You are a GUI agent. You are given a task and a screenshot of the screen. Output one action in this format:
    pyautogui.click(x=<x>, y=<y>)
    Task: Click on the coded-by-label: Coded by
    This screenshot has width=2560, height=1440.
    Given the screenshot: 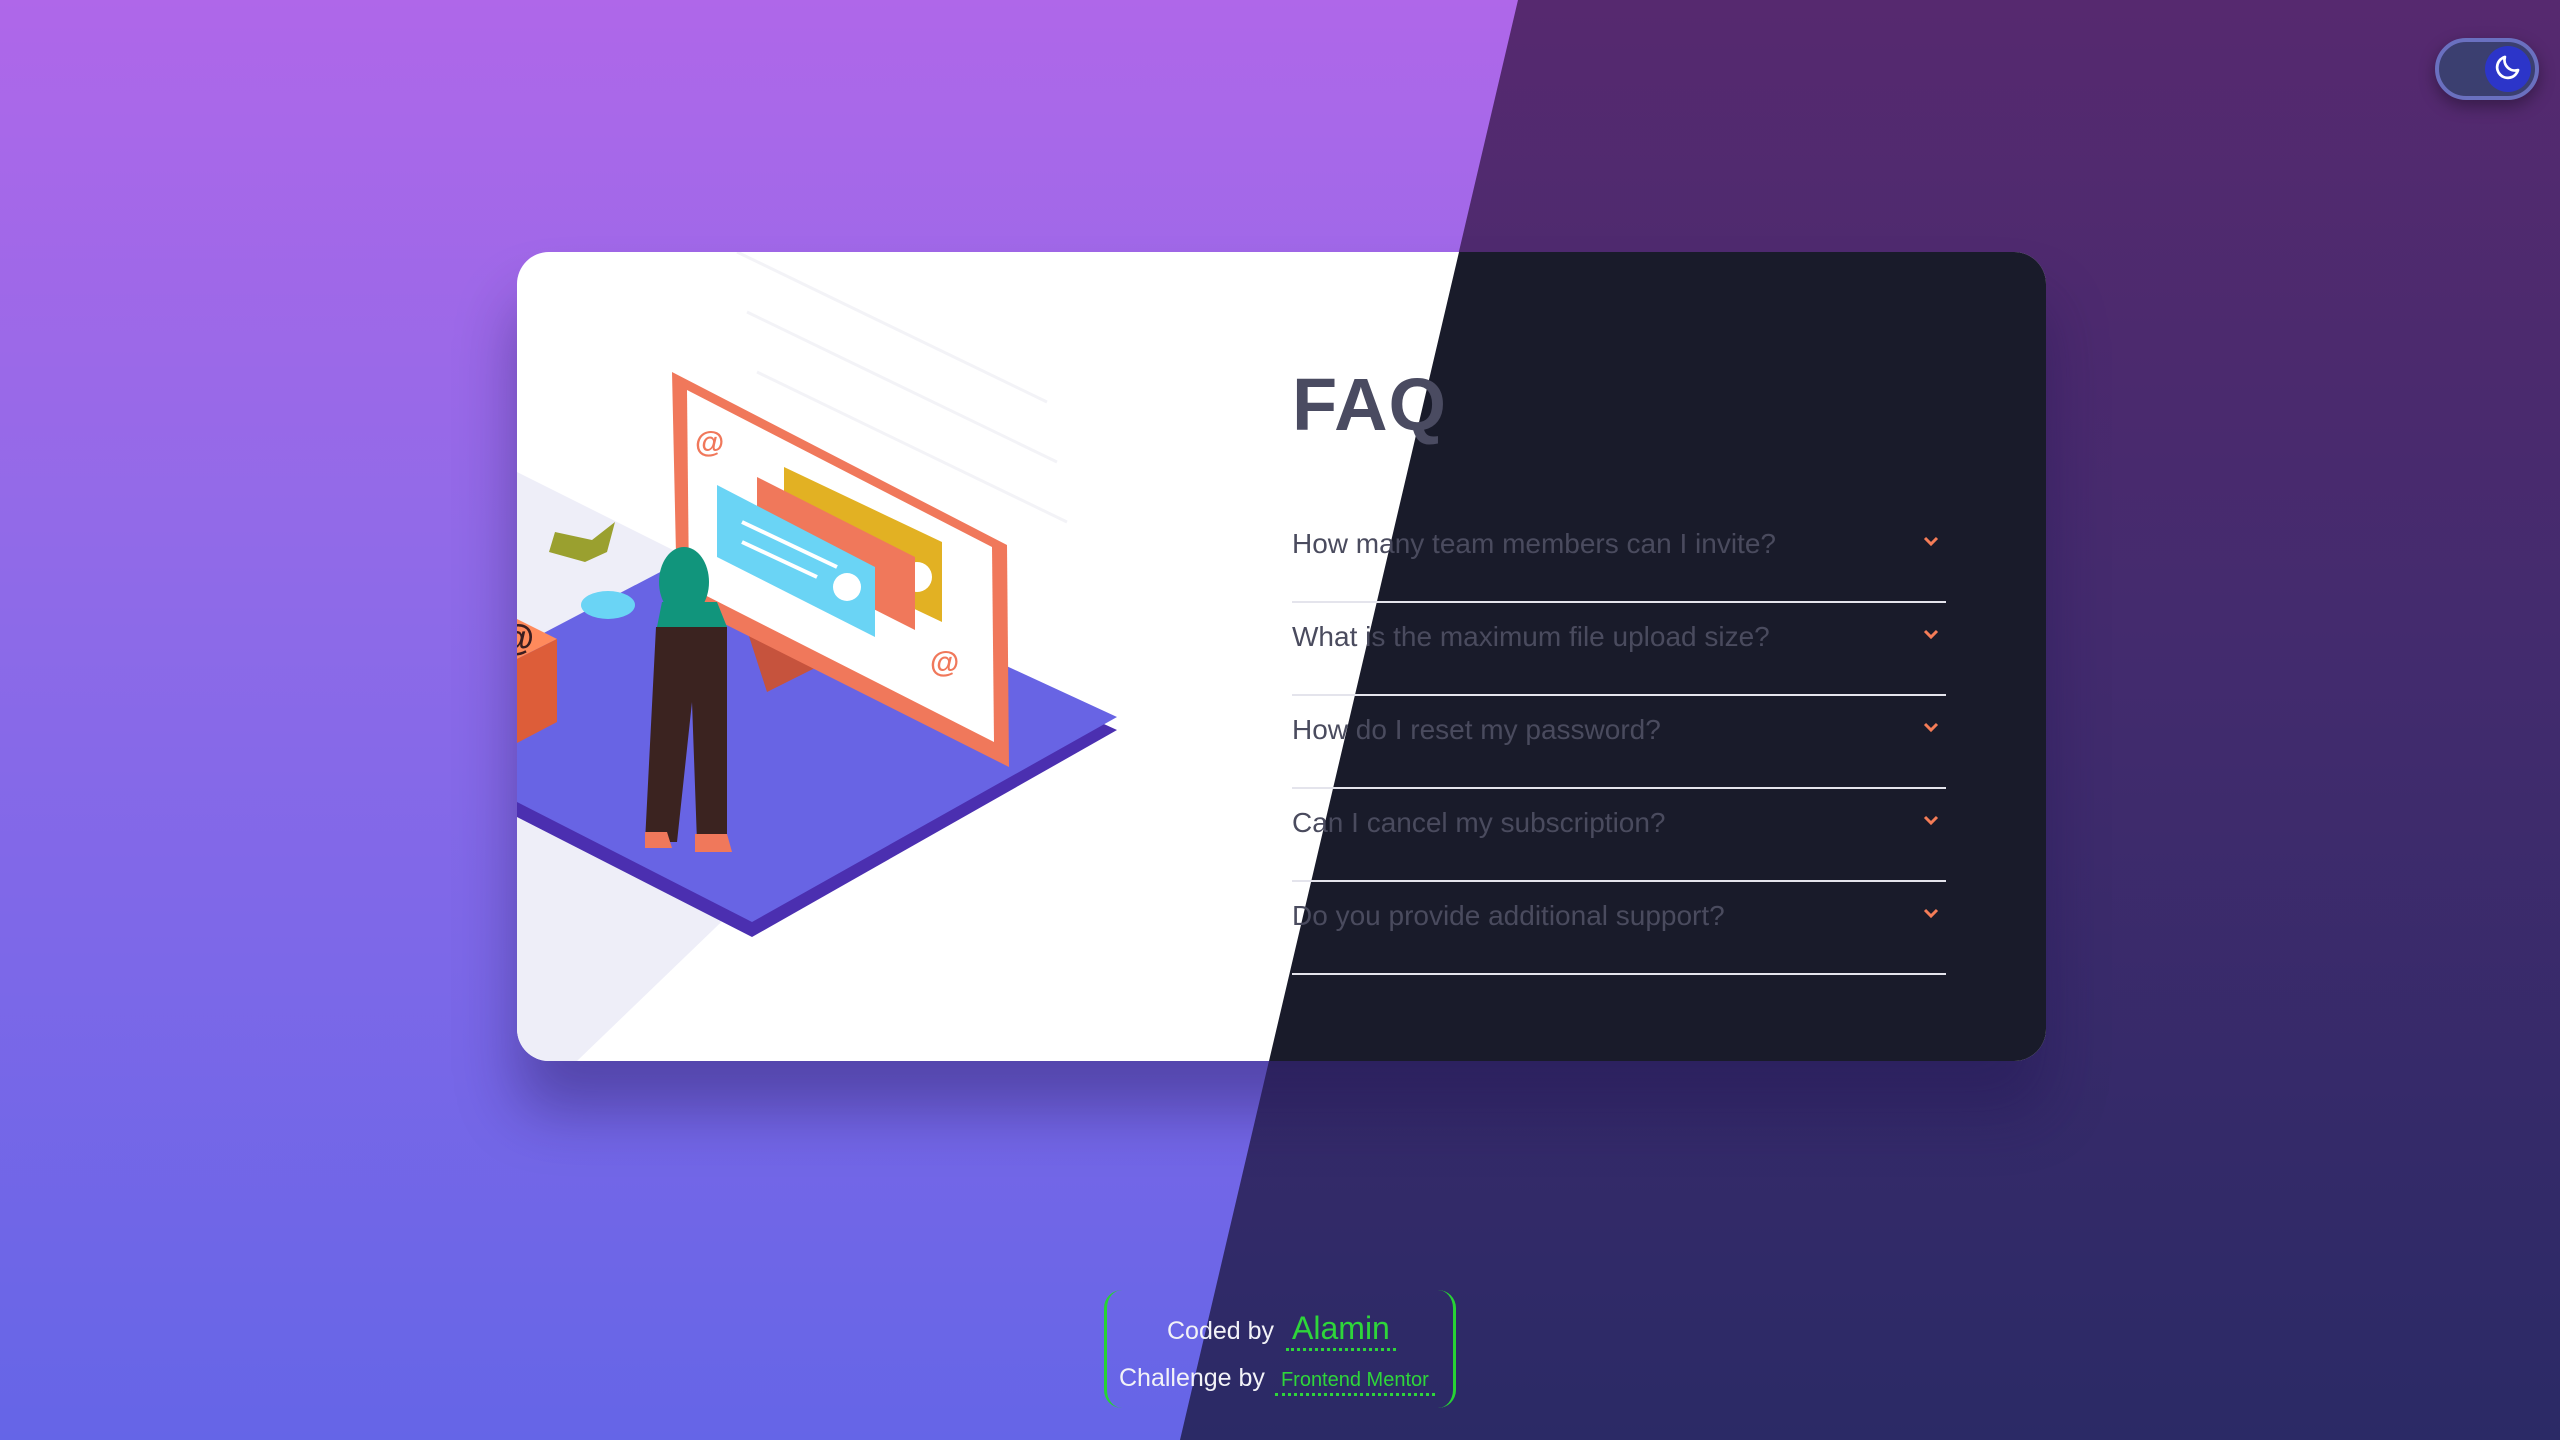 What is the action you would take?
    pyautogui.click(x=1221, y=1331)
    